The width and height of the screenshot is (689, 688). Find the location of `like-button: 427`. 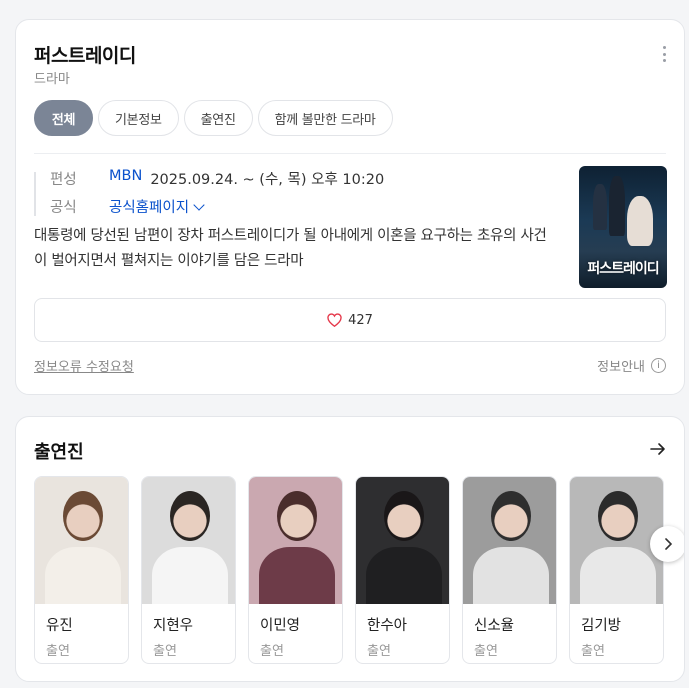

like-button: 427 is located at coordinates (350, 320).